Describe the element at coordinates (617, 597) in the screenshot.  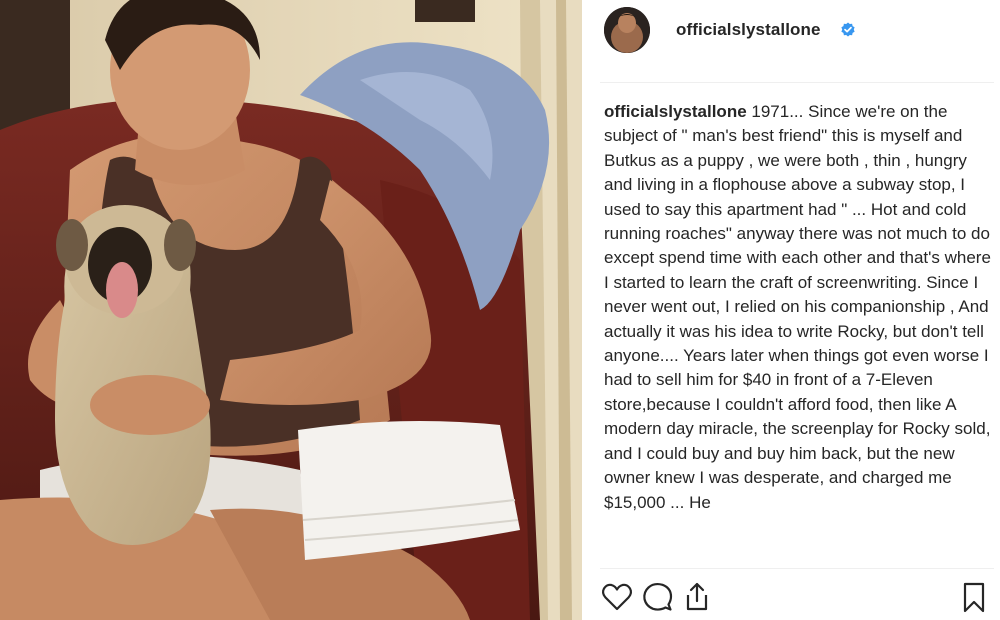
I see `heart-icon` at that location.